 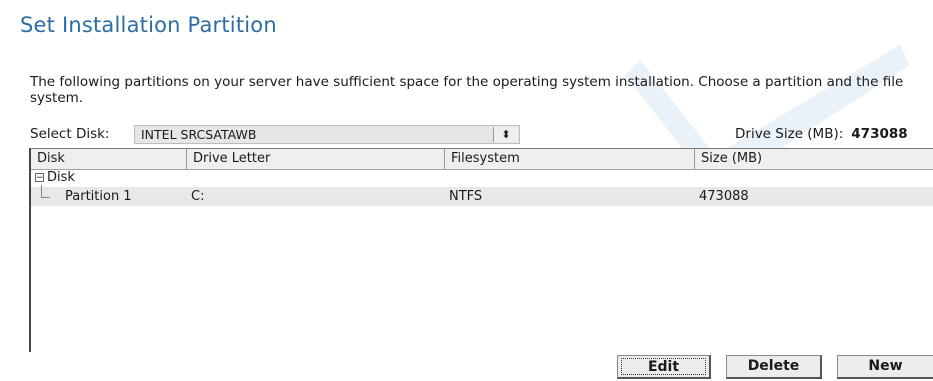 I want to click on tree-connector, so click(x=45, y=191).